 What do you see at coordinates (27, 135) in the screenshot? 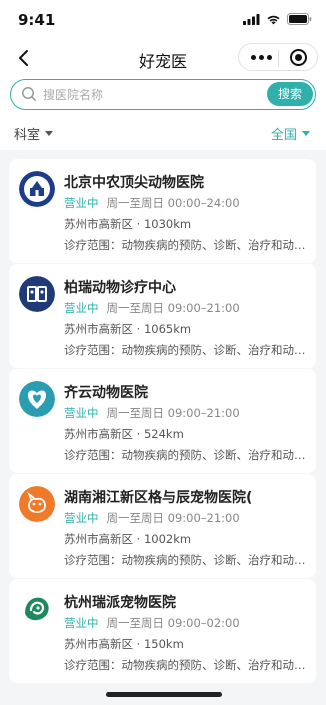
I see `department-filter-label: 科室` at bounding box center [27, 135].